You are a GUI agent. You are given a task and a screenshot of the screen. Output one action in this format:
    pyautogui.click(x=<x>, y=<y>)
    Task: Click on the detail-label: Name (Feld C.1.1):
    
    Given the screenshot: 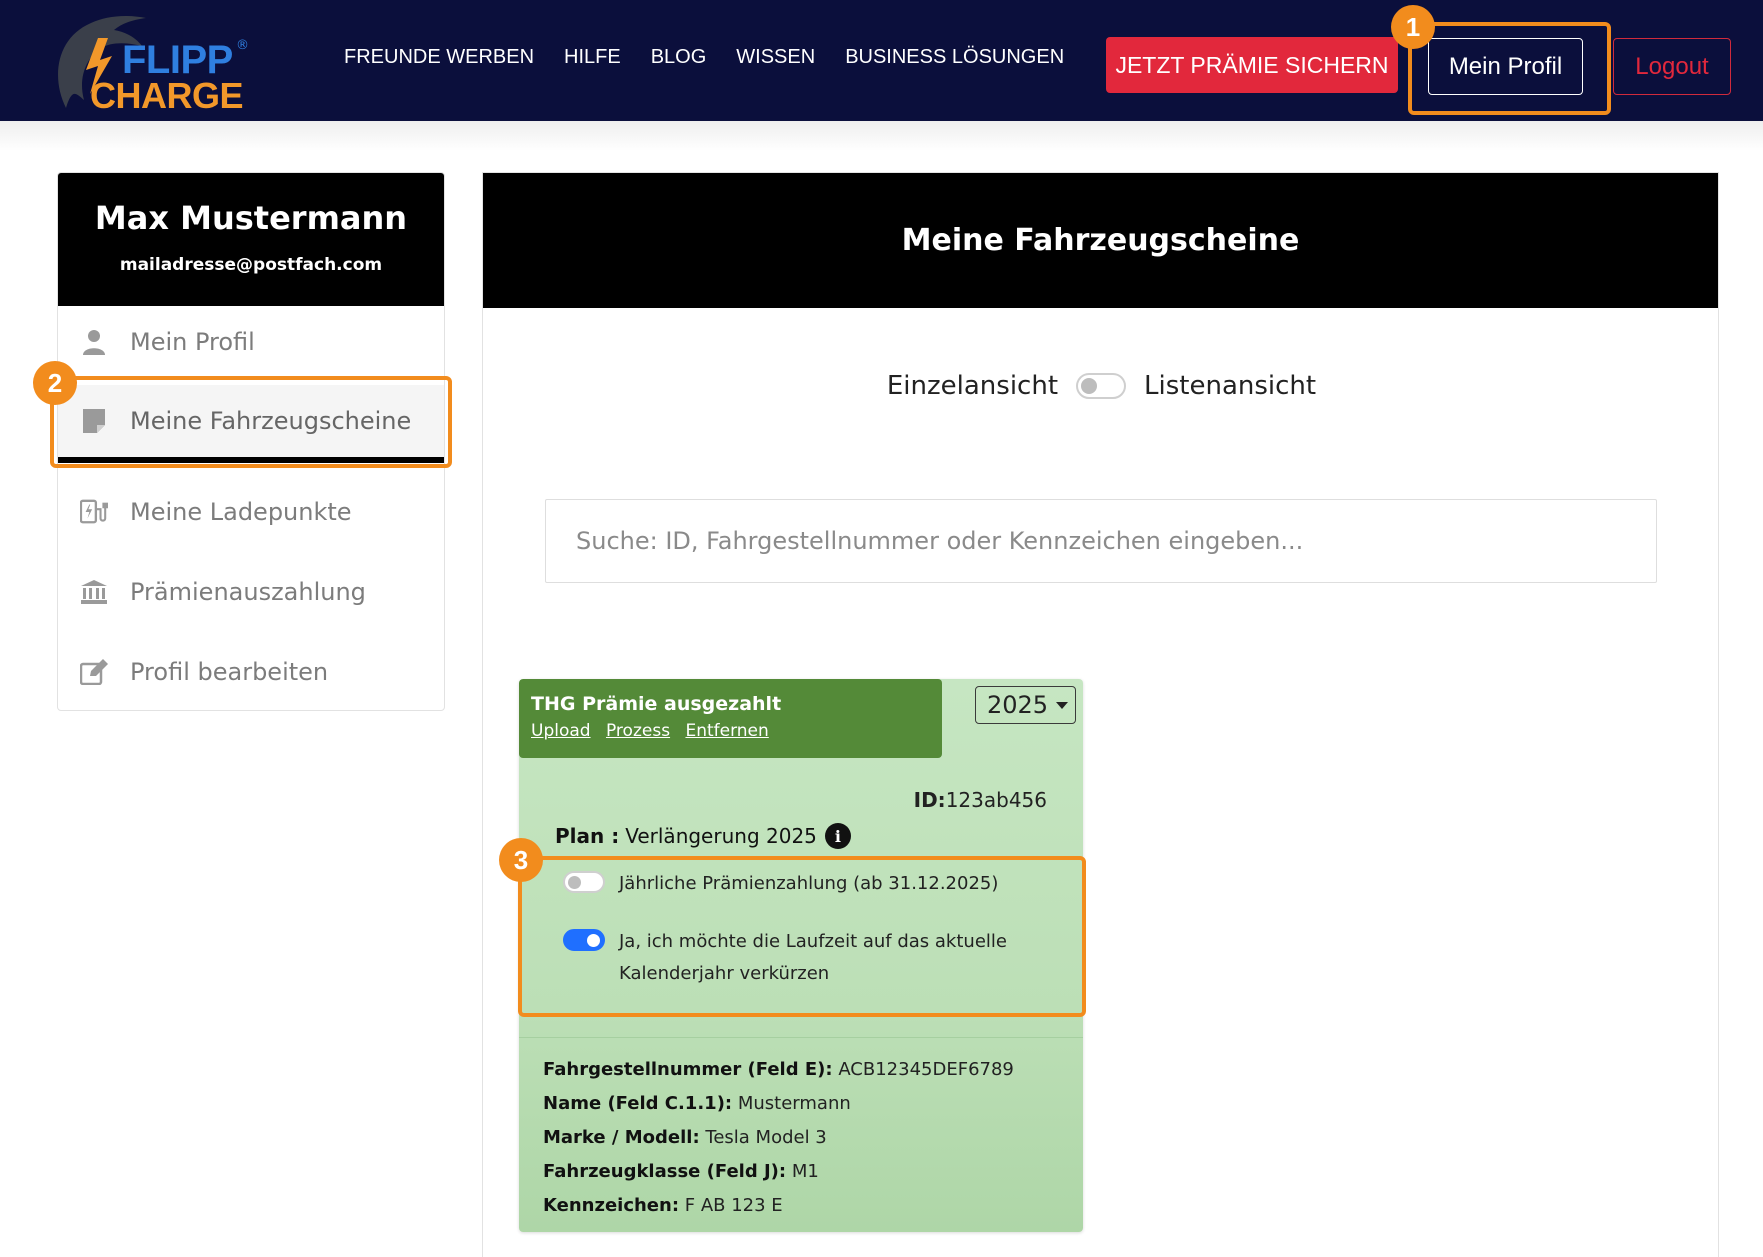 What is the action you would take?
    pyautogui.click(x=638, y=1103)
    